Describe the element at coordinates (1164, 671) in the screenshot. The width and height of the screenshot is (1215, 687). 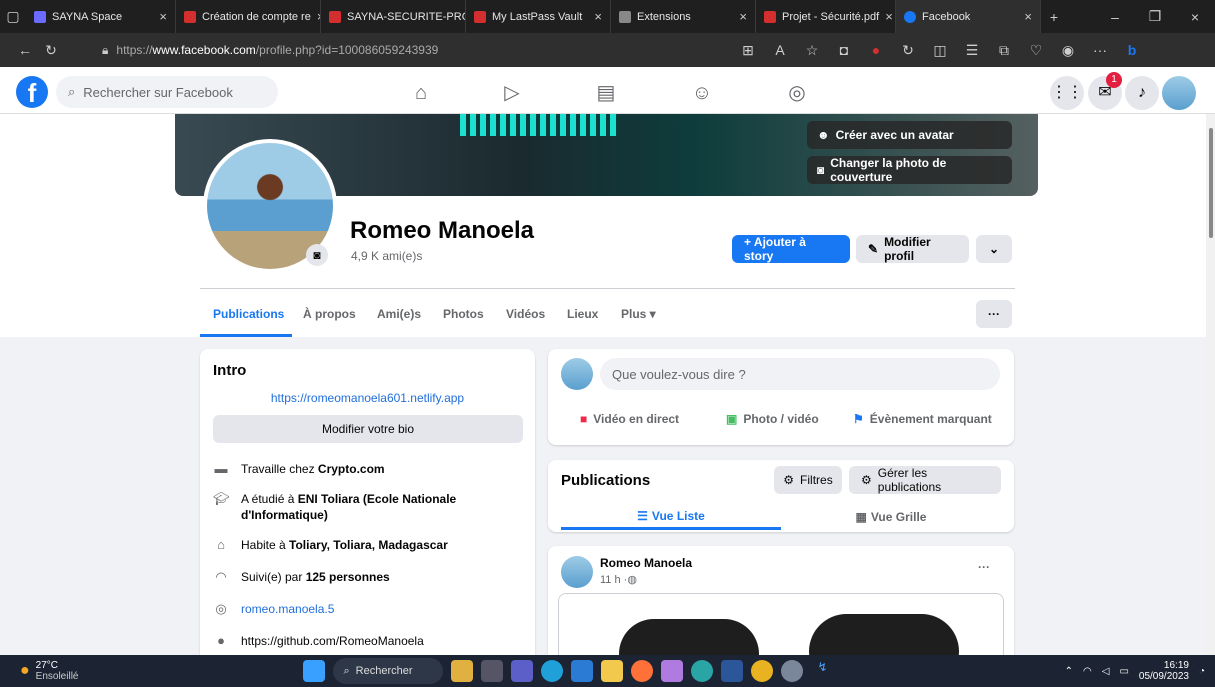
I see `clock: 16:19 05/09/2023` at that location.